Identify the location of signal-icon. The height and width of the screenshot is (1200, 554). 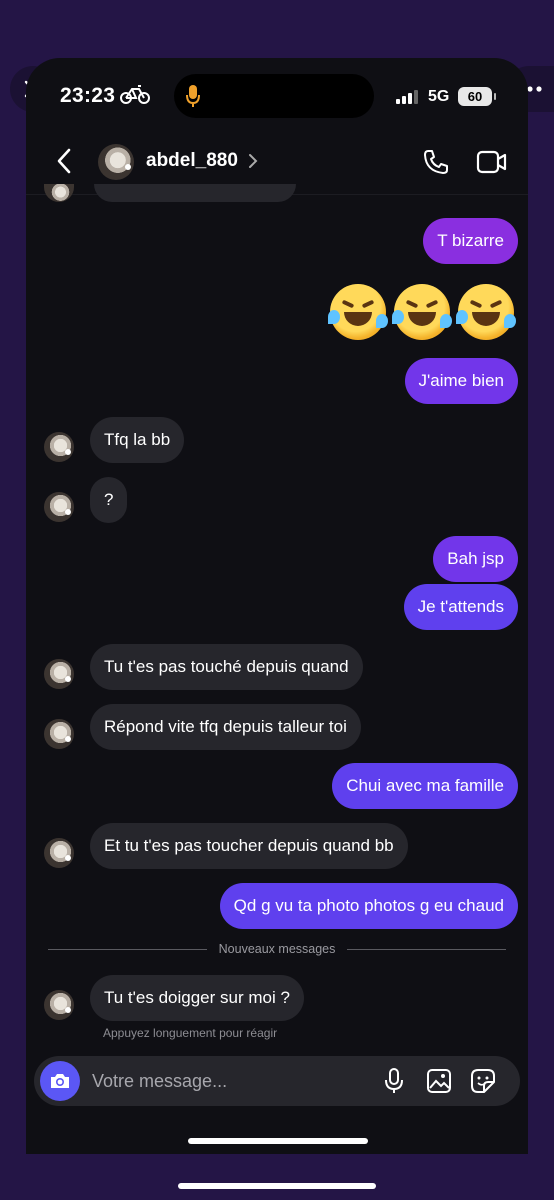
(407, 97).